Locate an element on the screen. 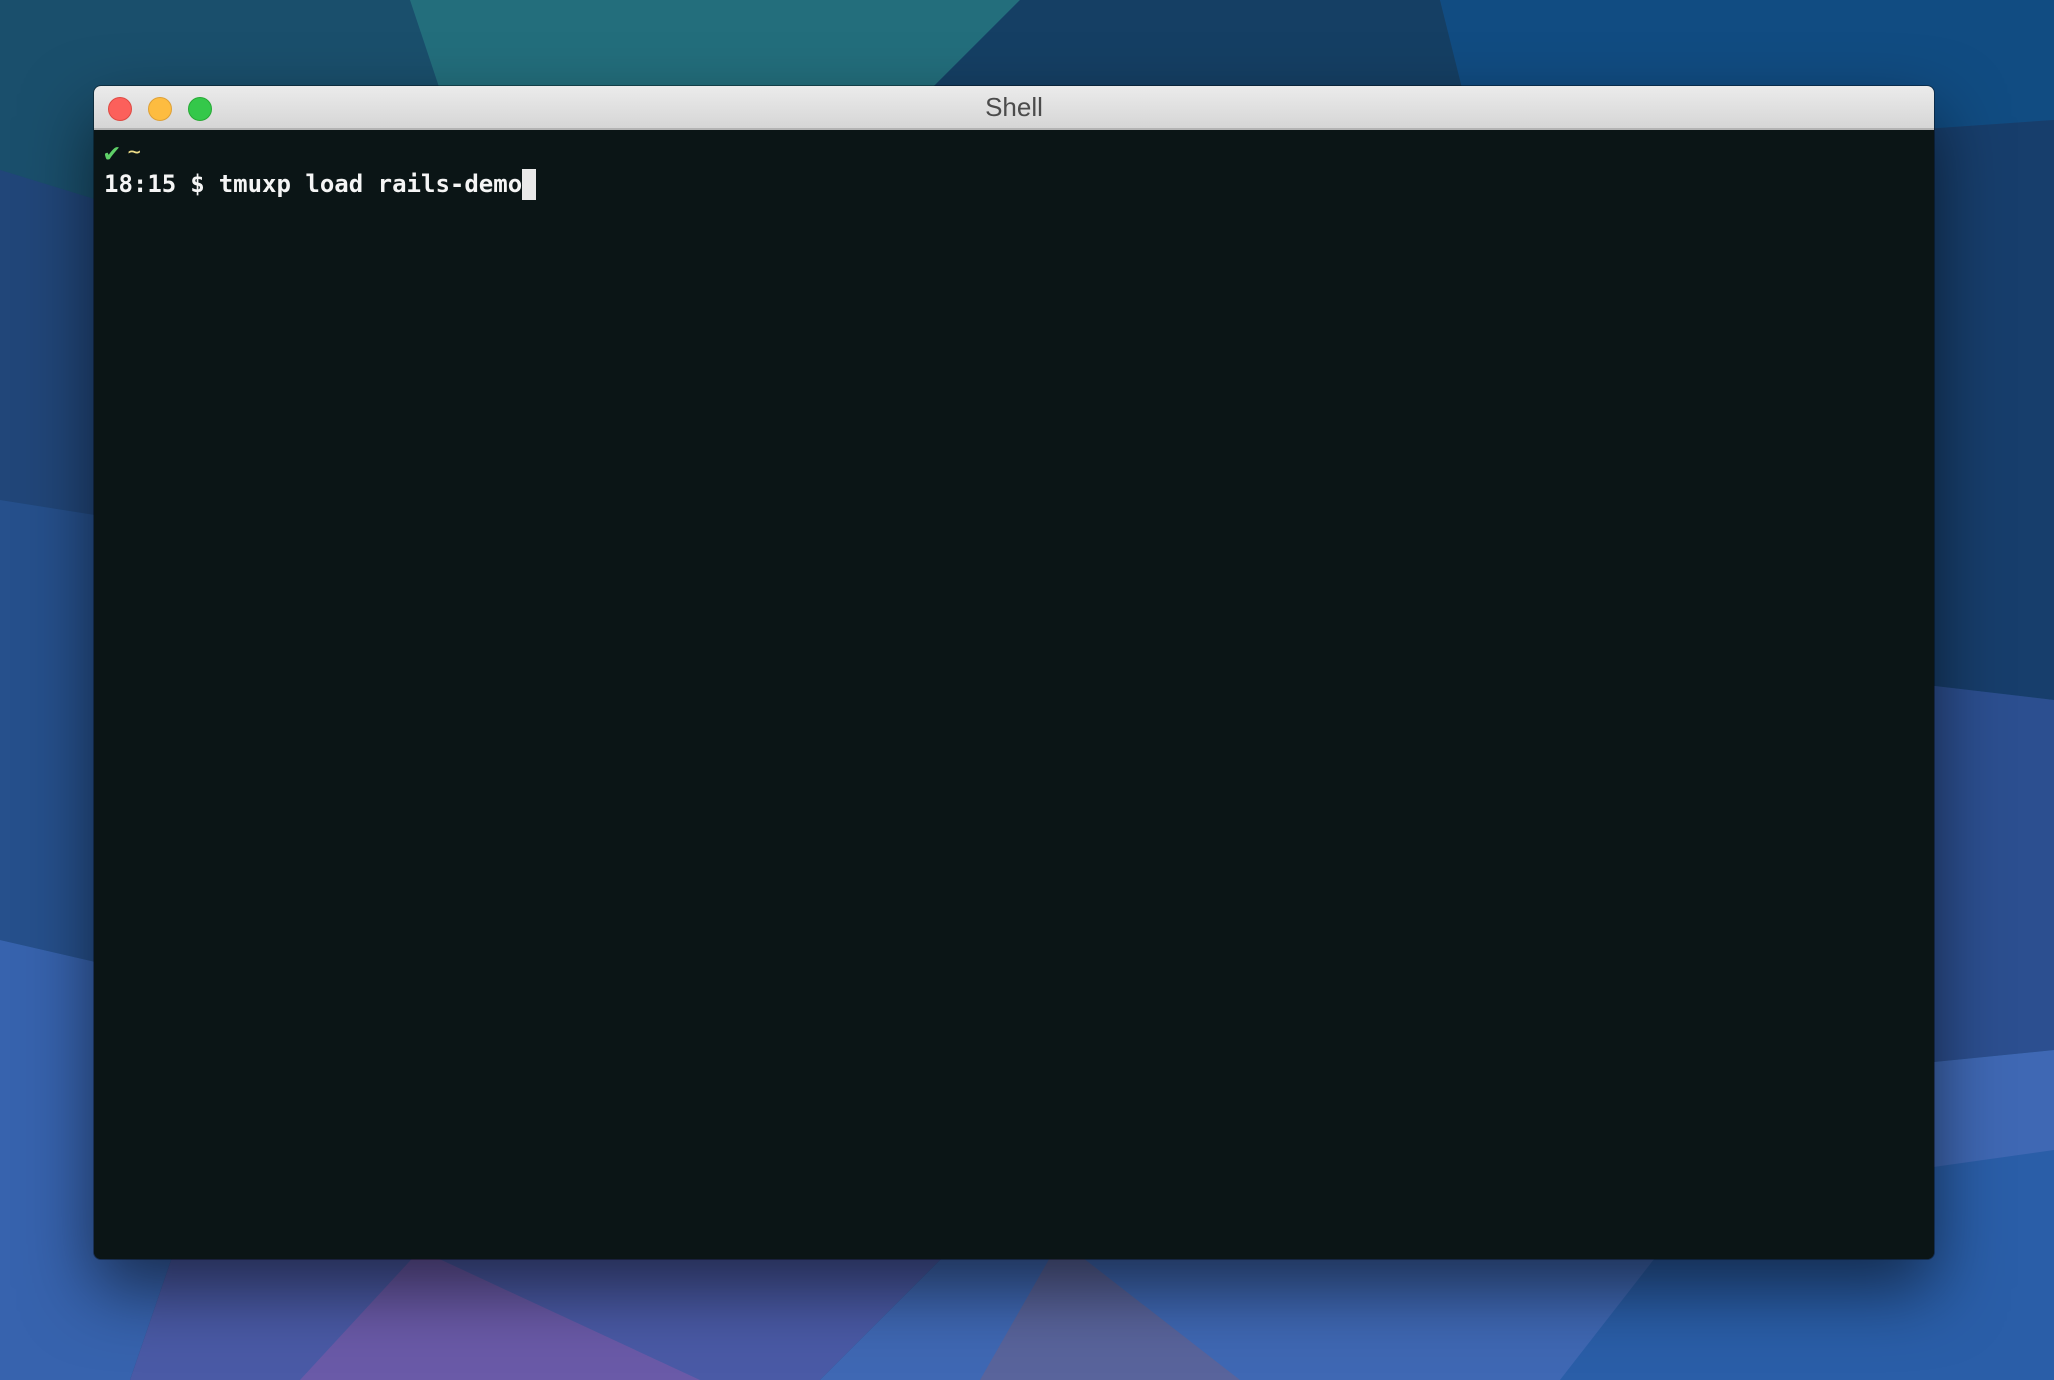 The height and width of the screenshot is (1380, 2054). command-input: tmuxp load rails-demo is located at coordinates (370, 184).